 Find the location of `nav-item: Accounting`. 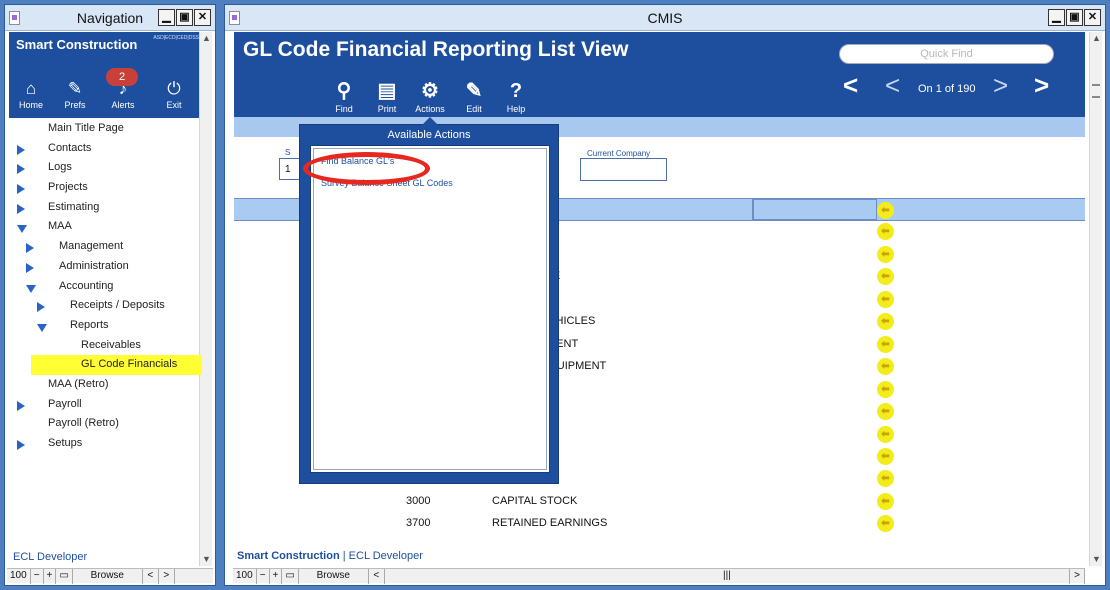

nav-item: Accounting is located at coordinates (105, 287).